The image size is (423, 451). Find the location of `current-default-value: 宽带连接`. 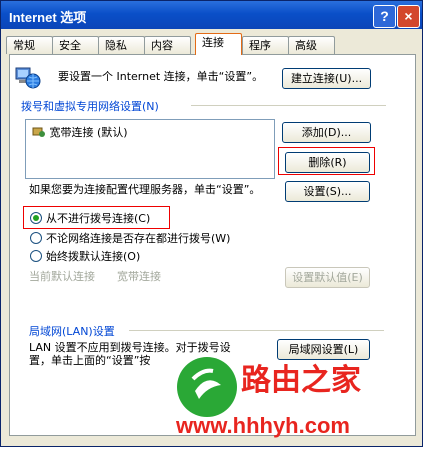

current-default-value: 宽带连接 is located at coordinates (139, 276).